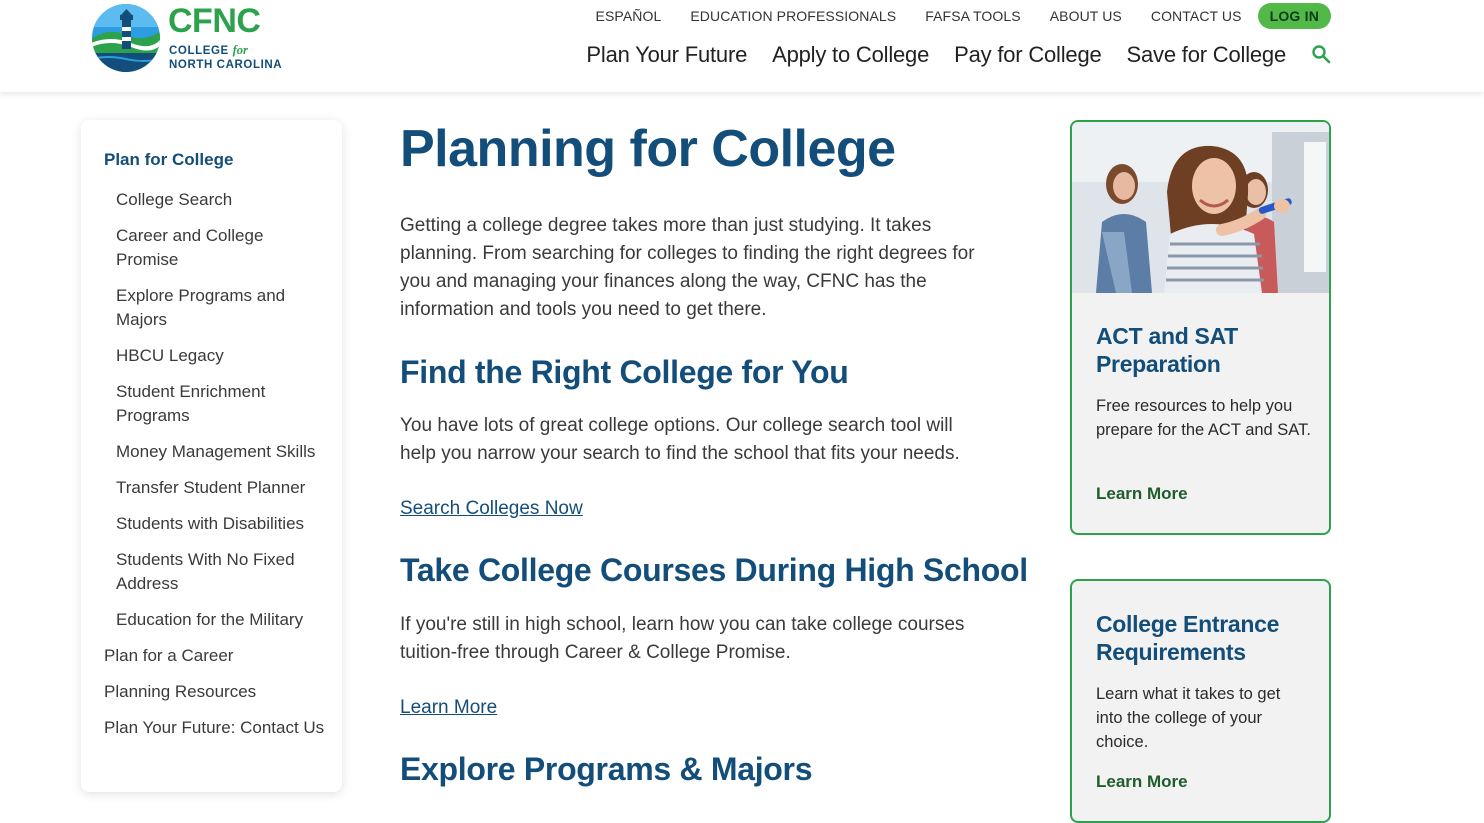 Image resolution: width=1484 pixels, height=823 pixels. I want to click on card-title-act-sat: ACT and SAT Preparation, so click(1167, 350).